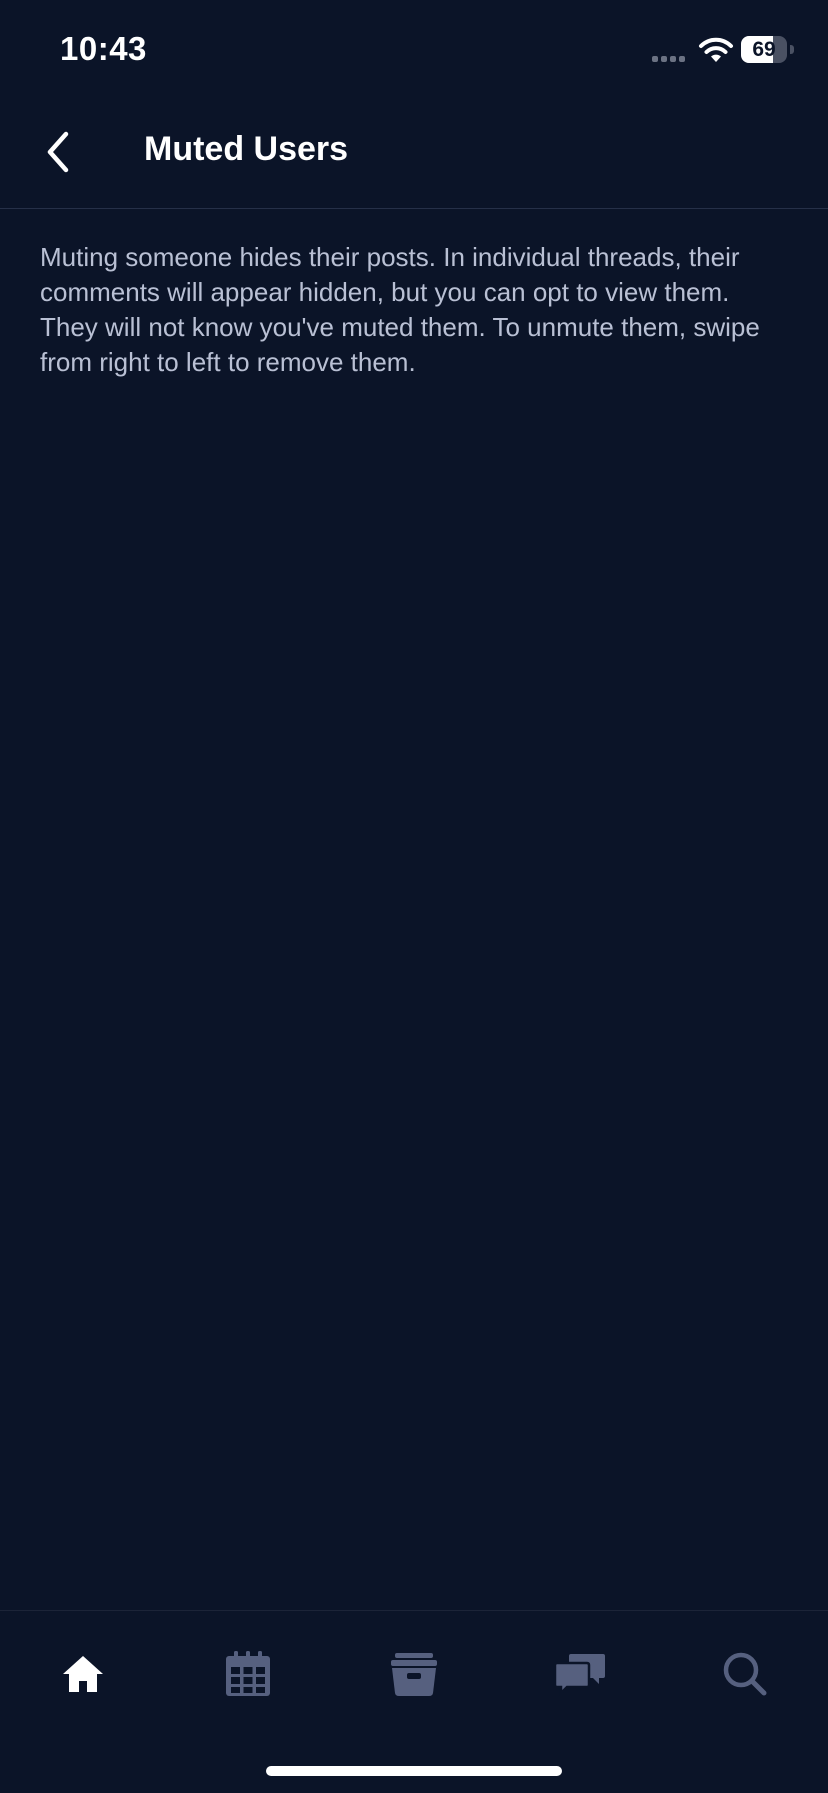 The image size is (828, 1793). Describe the element at coordinates (414, 154) in the screenshot. I see `navigation-bar: Muted Users` at that location.